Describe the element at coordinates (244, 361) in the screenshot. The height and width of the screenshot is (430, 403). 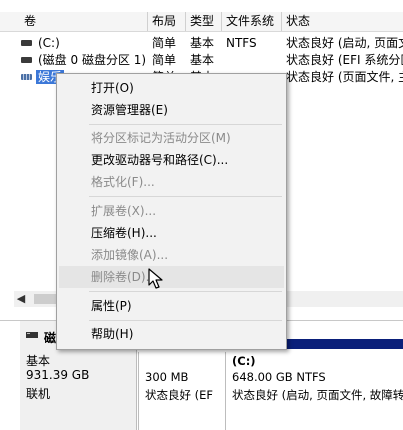
I see `partition-name: (C:)` at that location.